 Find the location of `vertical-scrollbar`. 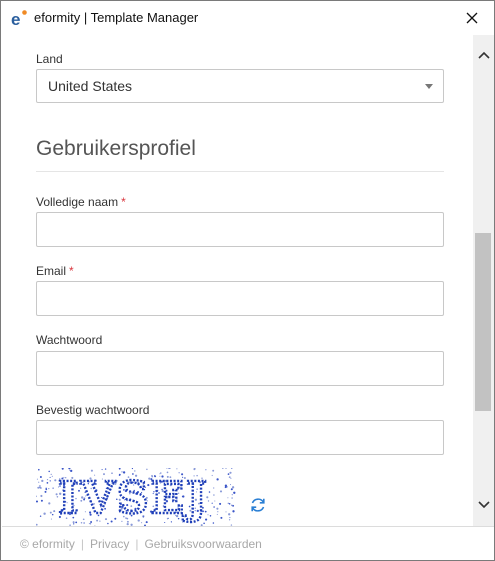

vertical-scrollbar is located at coordinates (483, 280).